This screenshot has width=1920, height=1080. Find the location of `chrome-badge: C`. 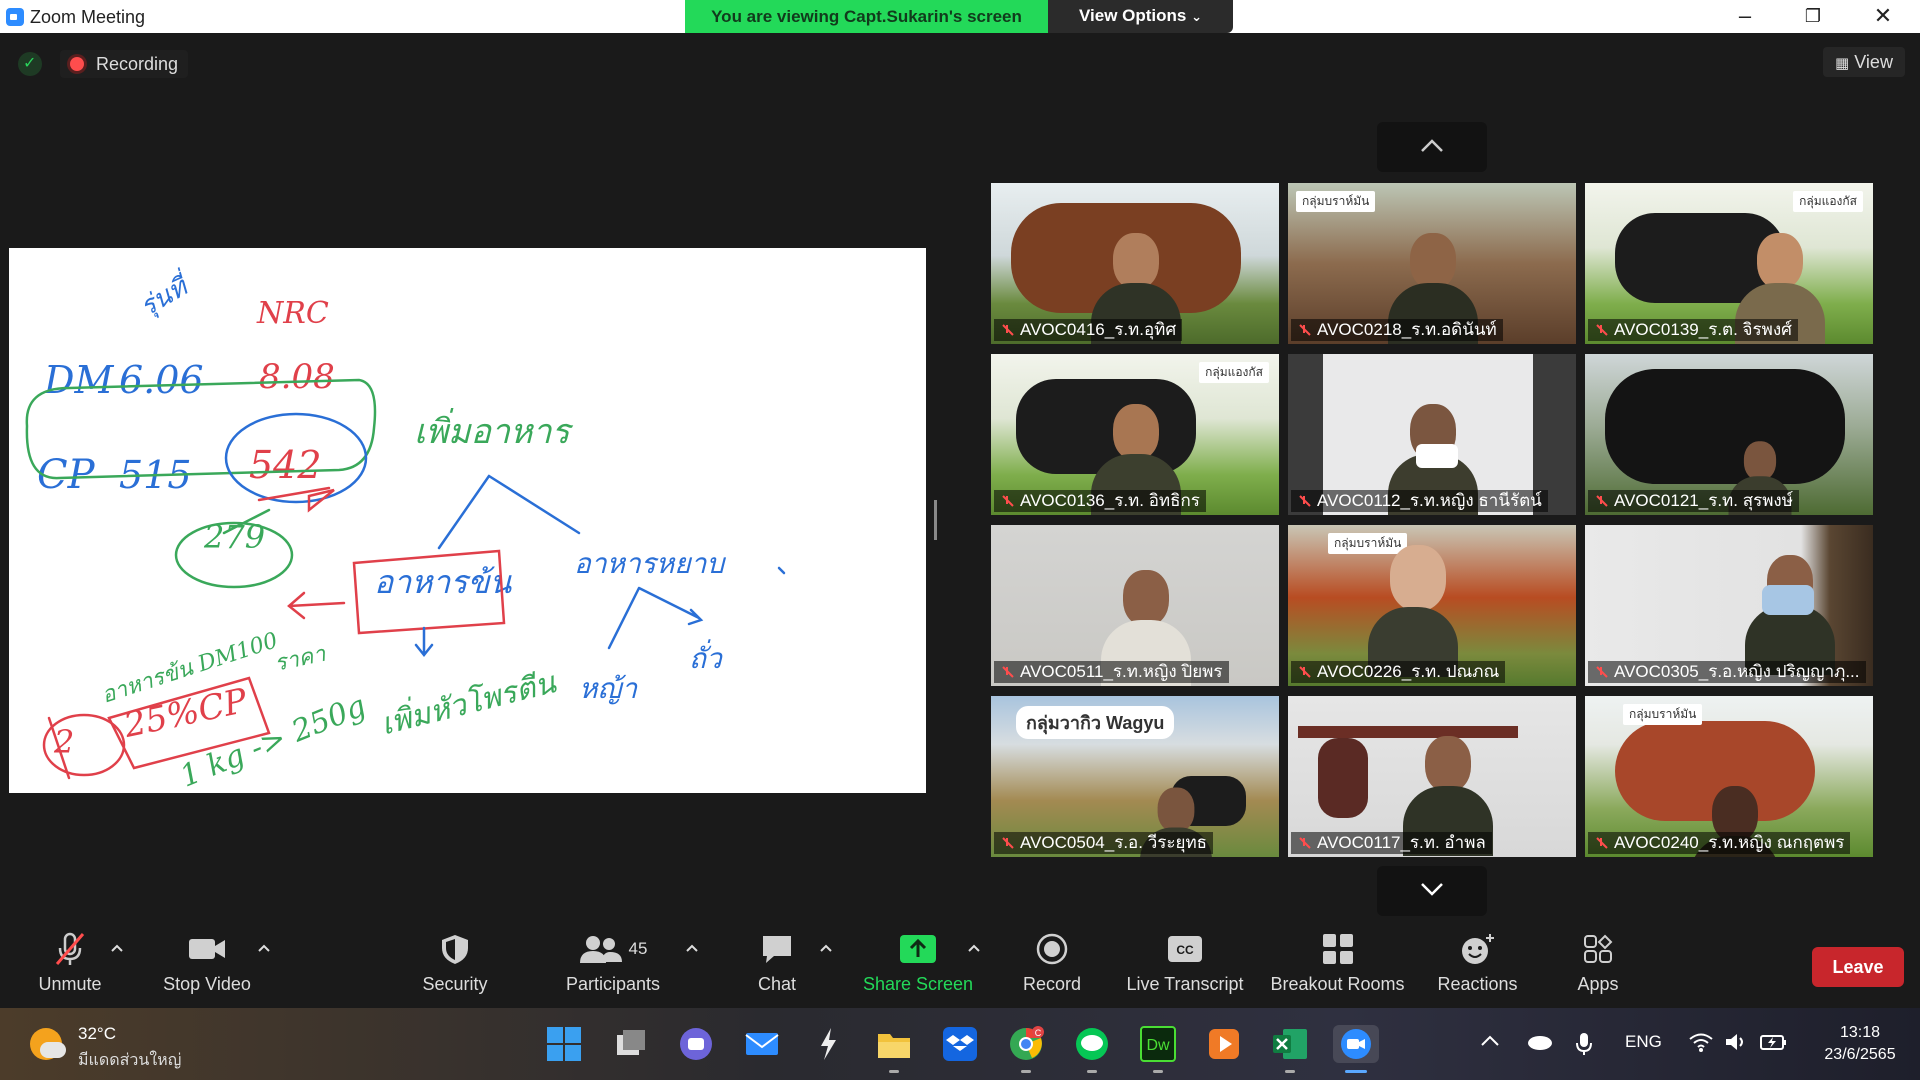

chrome-badge: C is located at coordinates (1038, 1033).